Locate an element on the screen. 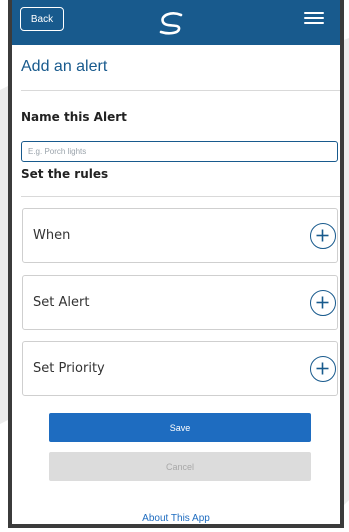 The height and width of the screenshot is (532, 349). add-priority-button is located at coordinates (323, 369).